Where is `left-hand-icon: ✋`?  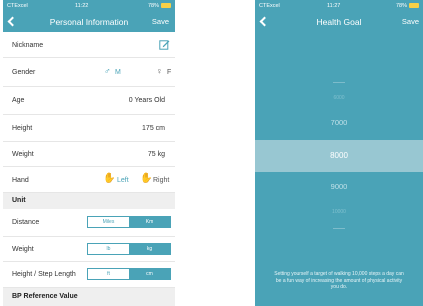
left-hand-icon: ✋ is located at coordinates (109, 178).